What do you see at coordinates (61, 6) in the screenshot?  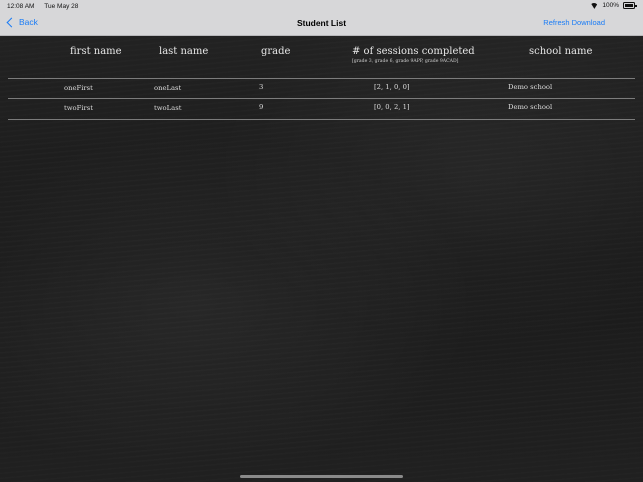 I see `status-date: Tue May 28` at bounding box center [61, 6].